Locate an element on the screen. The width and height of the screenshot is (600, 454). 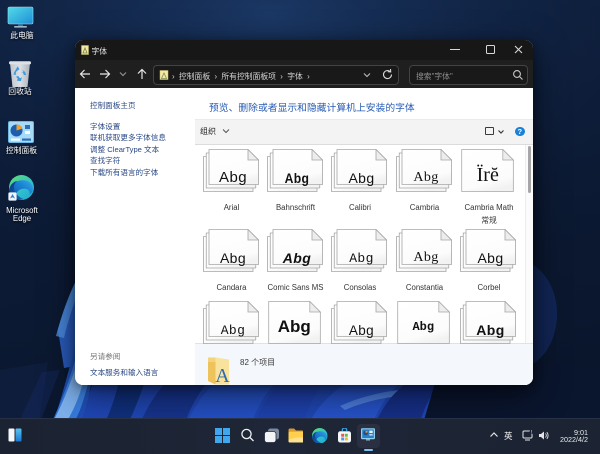
svg-text: A is located at coordinates (222, 375).